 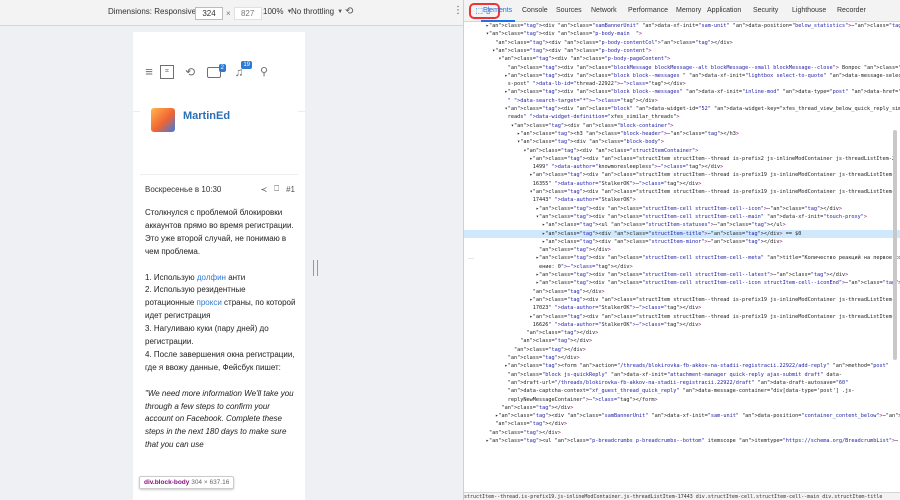 I want to click on tooltip-selector: div.block-body, so click(x=167, y=482).